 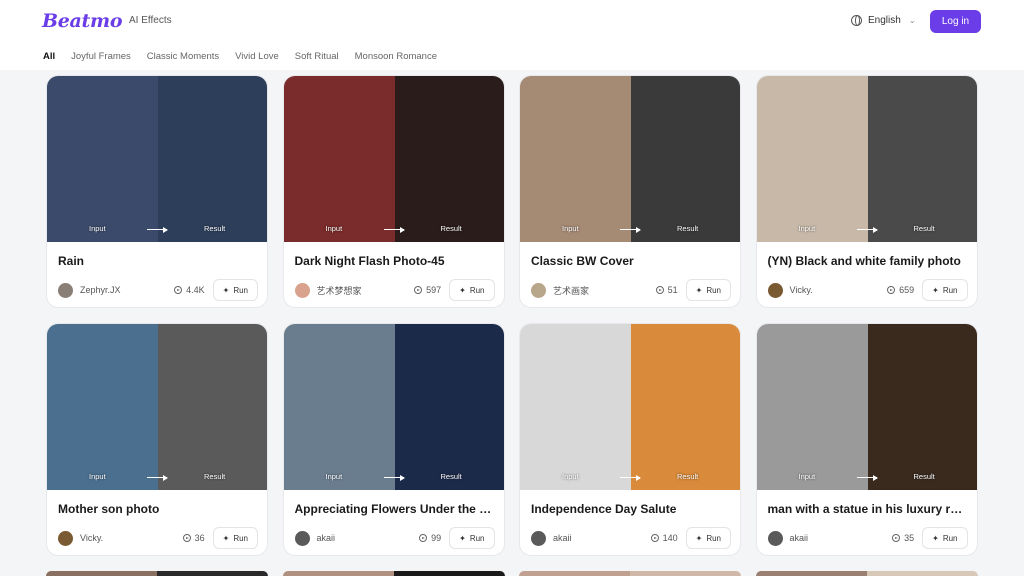 I want to click on card-title: man with a statue in his luxury room, so click(x=868, y=509).